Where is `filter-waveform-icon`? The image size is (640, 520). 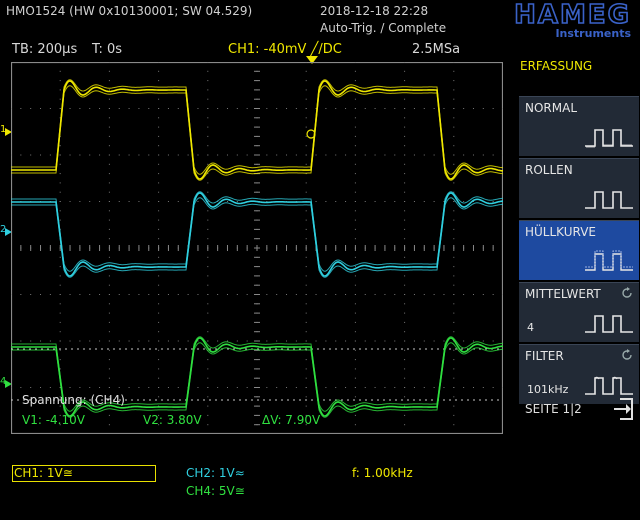
filter-waveform-icon is located at coordinates (609, 385).